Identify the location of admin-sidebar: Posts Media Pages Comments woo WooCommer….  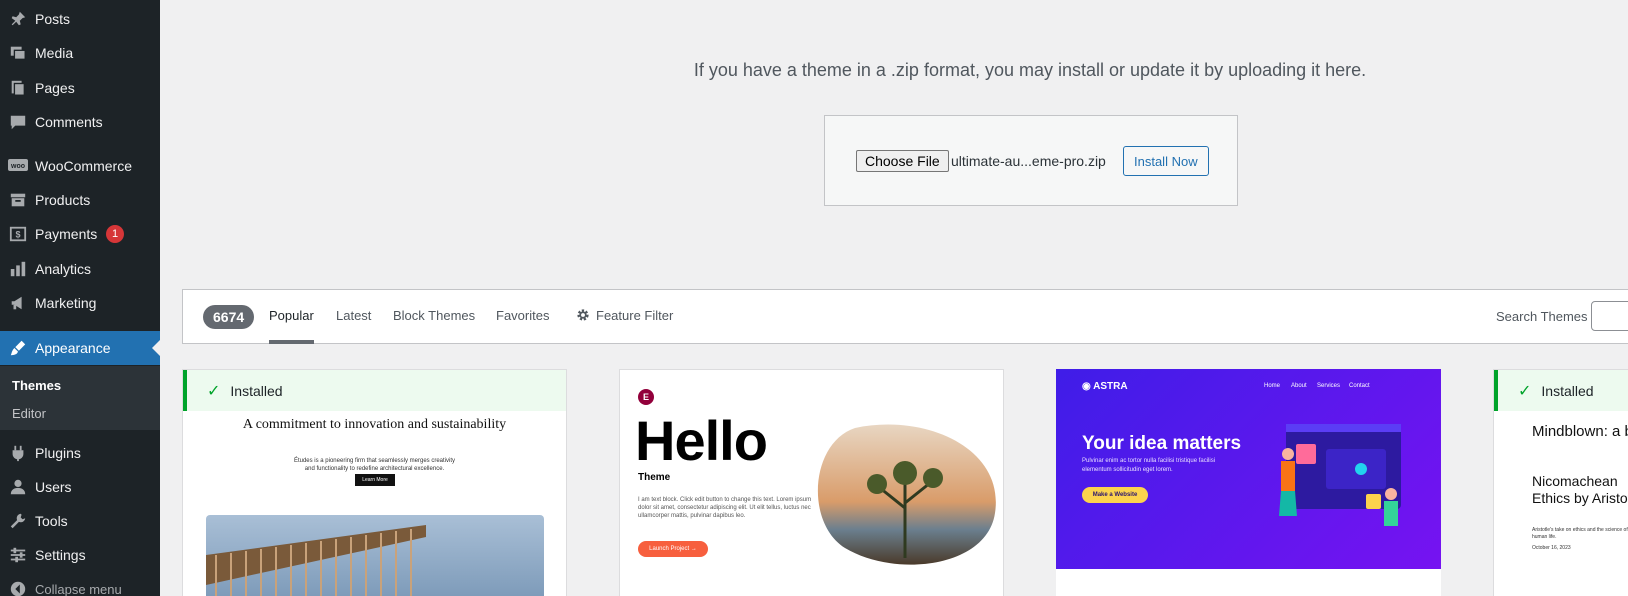
(80, 298).